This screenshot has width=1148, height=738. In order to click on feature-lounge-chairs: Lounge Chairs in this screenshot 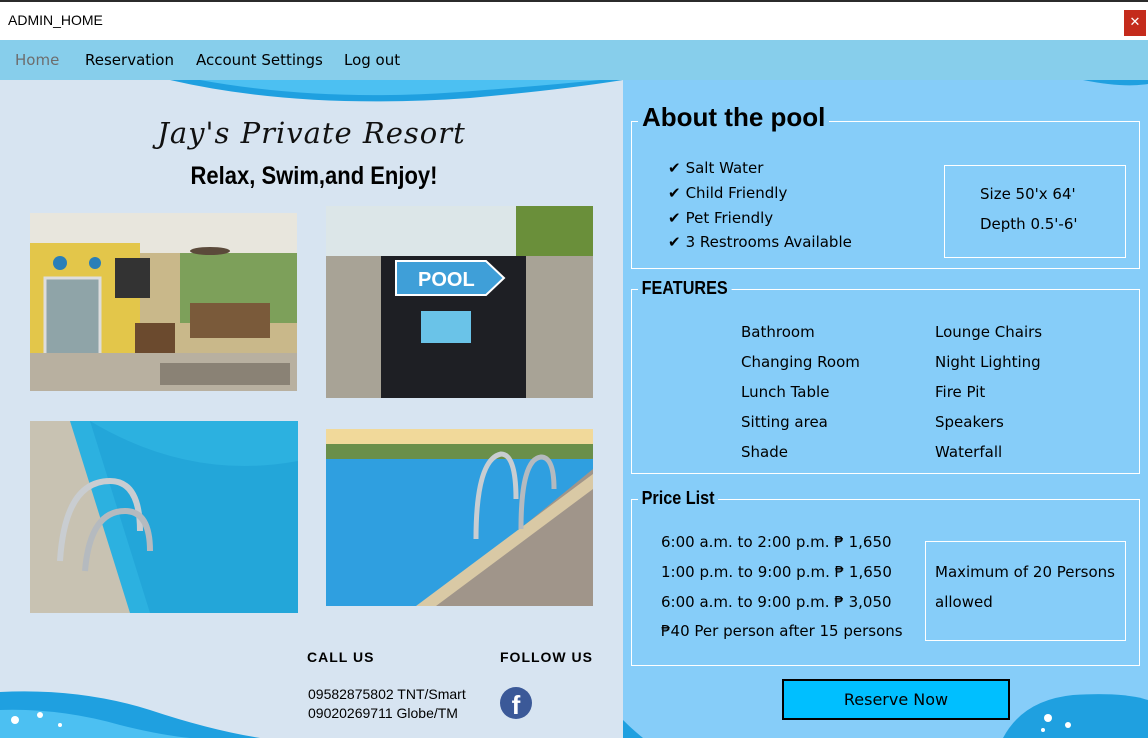, I will do `click(989, 332)`.